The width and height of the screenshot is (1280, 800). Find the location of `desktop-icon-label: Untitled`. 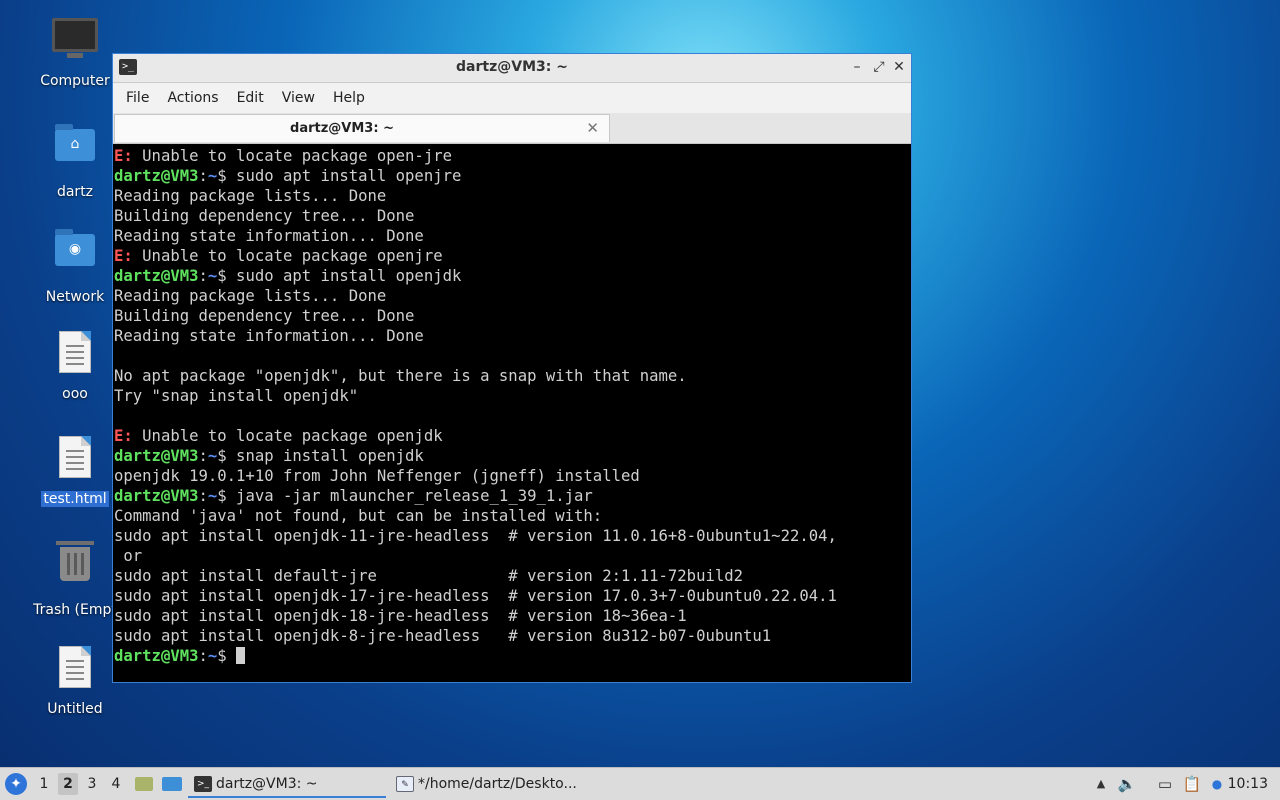

desktop-icon-label: Untitled is located at coordinates (75, 709).